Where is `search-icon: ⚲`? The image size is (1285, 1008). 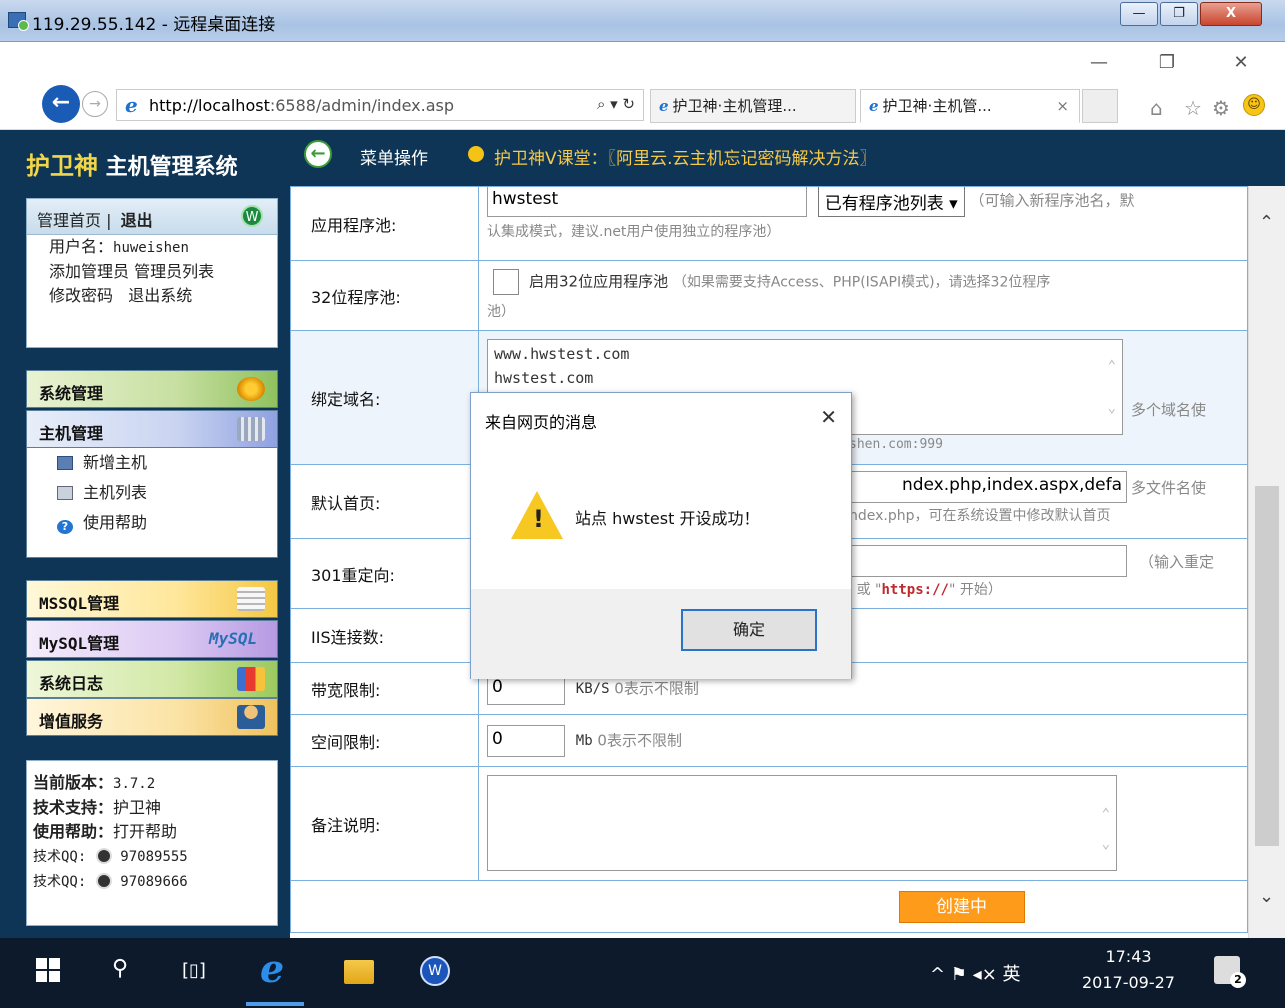 search-icon: ⚲ is located at coordinates (120, 968).